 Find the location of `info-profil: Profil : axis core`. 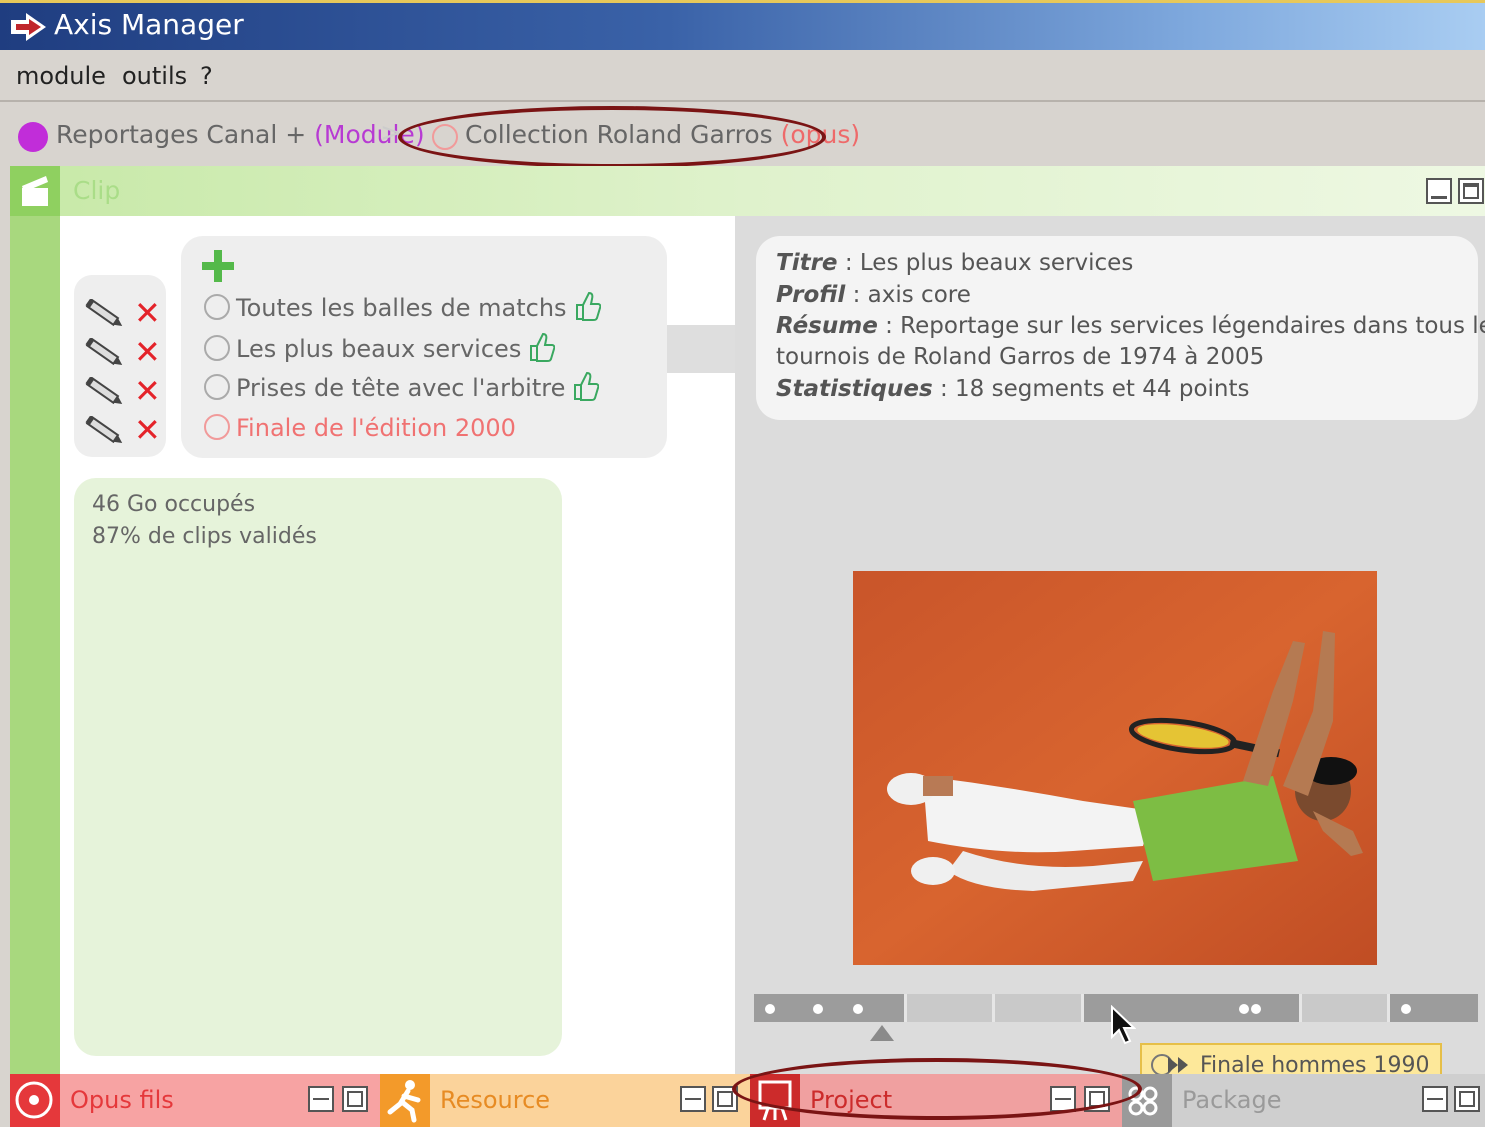

info-profil: Profil : axis core is located at coordinates (873, 295).